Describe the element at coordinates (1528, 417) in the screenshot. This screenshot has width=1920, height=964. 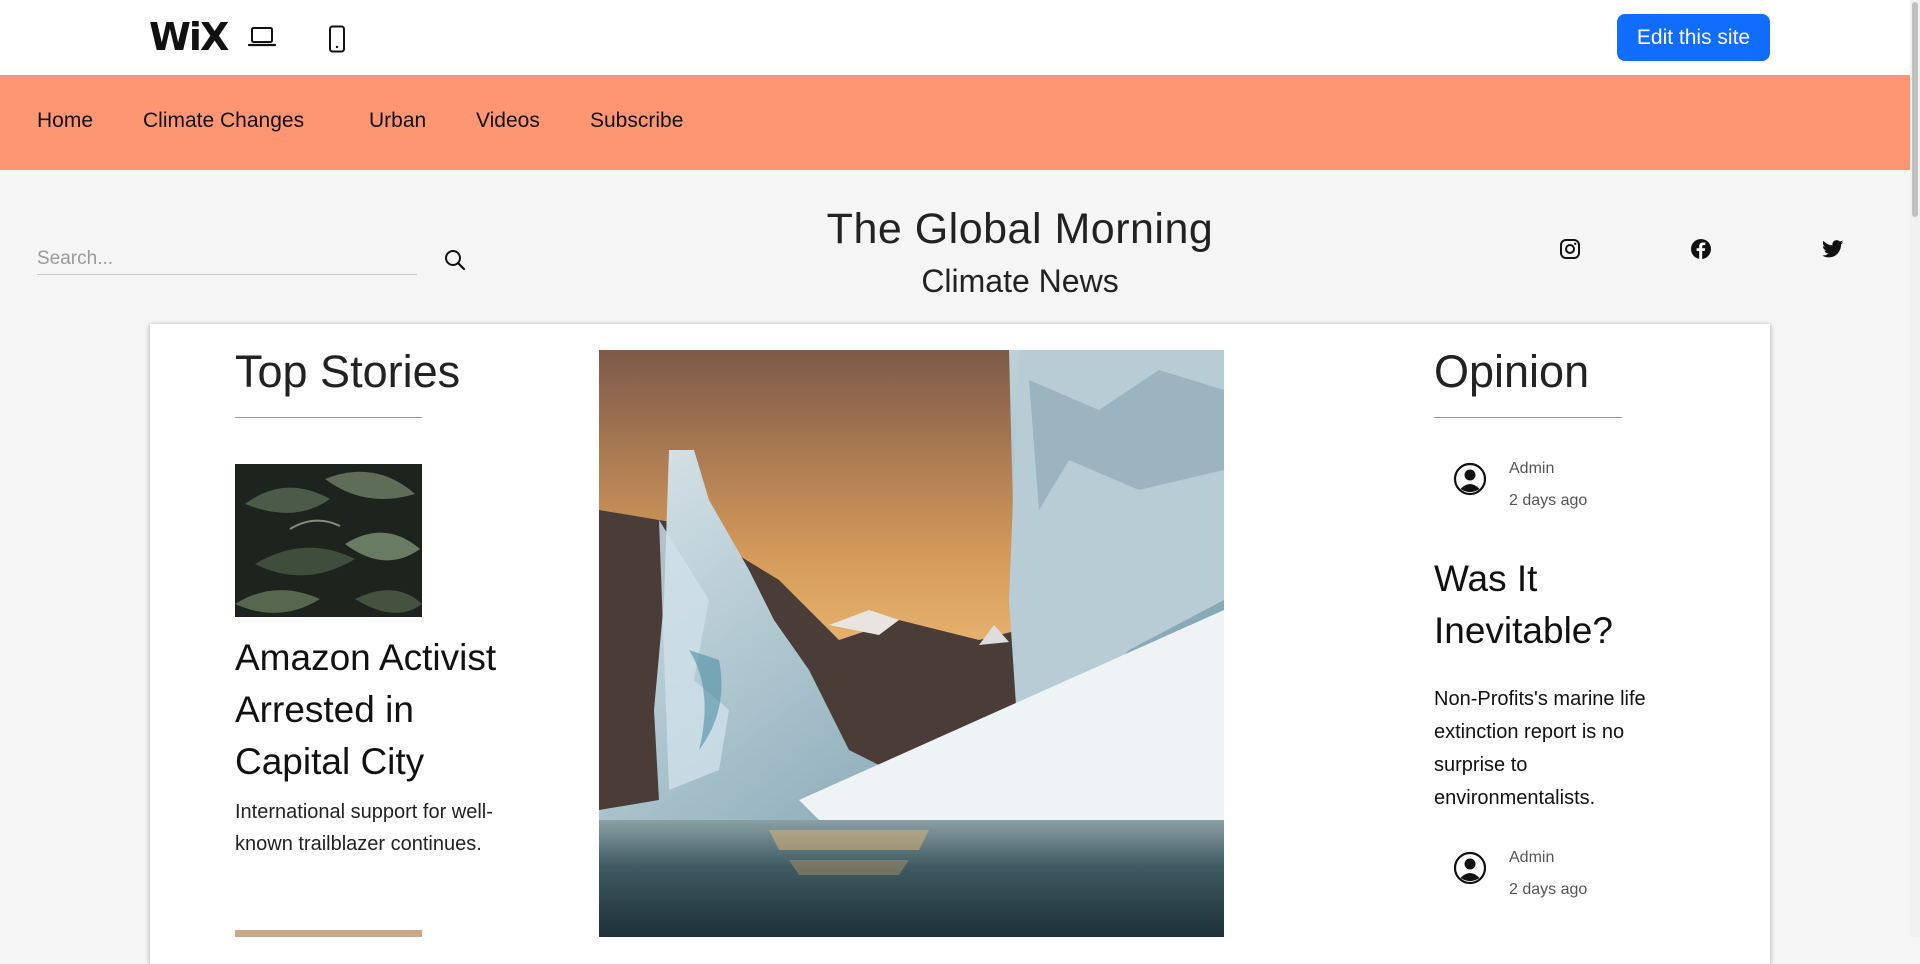
I see `opinion-divider` at that location.